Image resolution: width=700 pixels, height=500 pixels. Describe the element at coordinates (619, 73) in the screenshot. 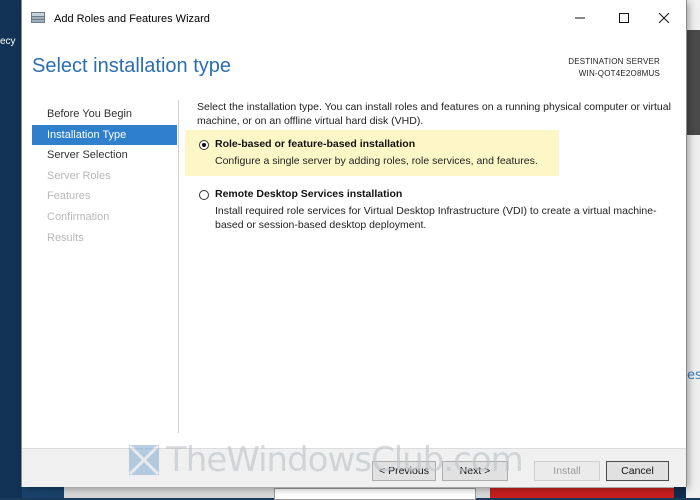

I see `destination-server-name: WIN-QOT4E2O8MUS` at that location.